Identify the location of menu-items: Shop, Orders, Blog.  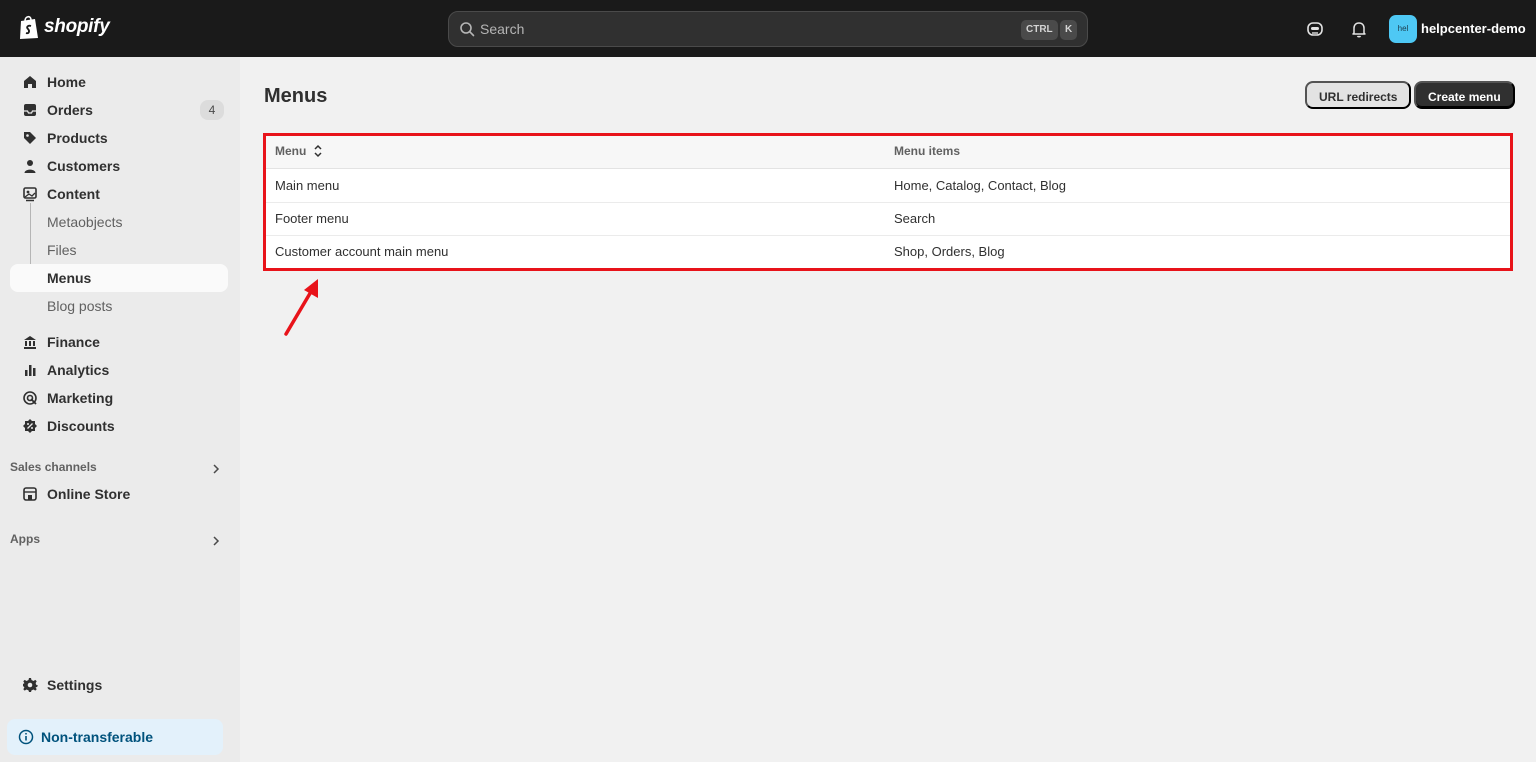
(949, 251).